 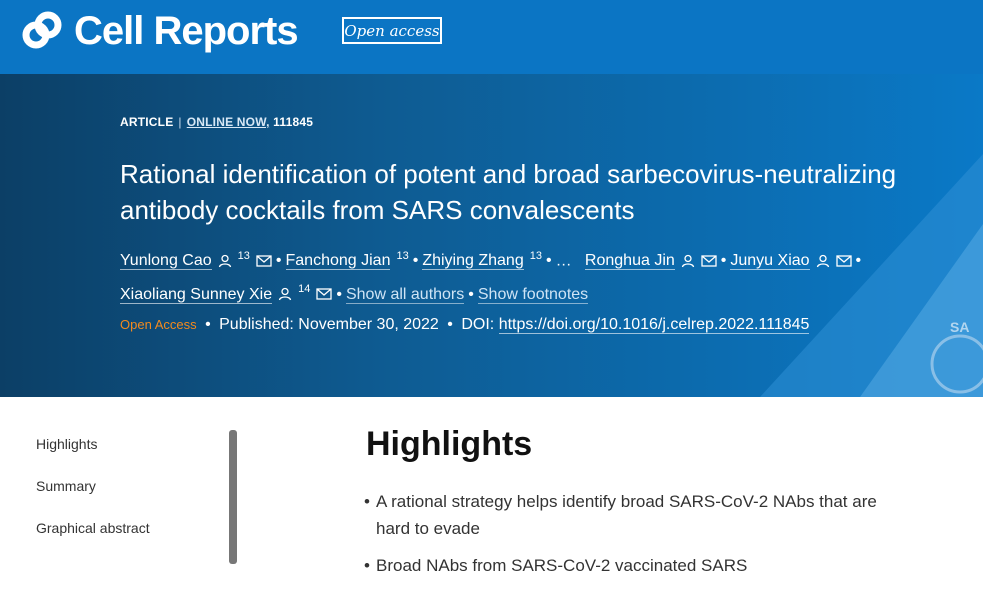 I want to click on author-link: Xiaoliang Sunney Xie, so click(x=196, y=294).